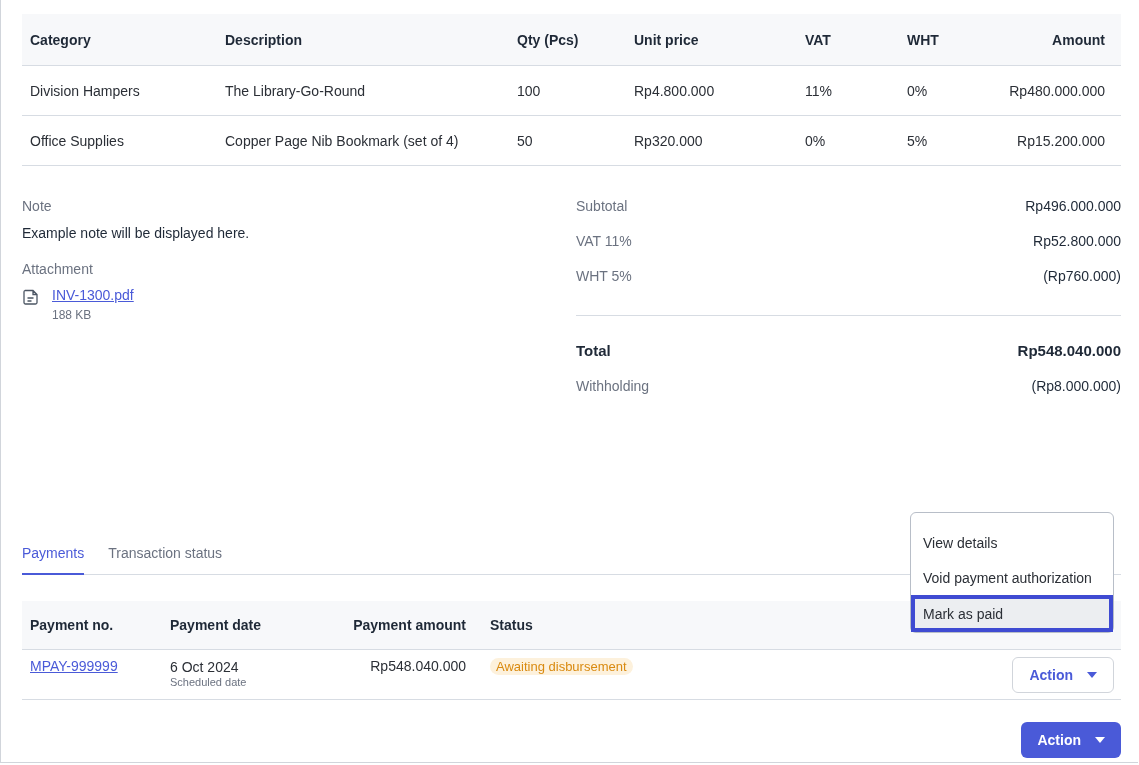 The width and height of the screenshot is (1139, 765). Describe the element at coordinates (342, 140) in the screenshot. I see `table-cell: Copper Page Nib Bookmark (set of 4)` at that location.